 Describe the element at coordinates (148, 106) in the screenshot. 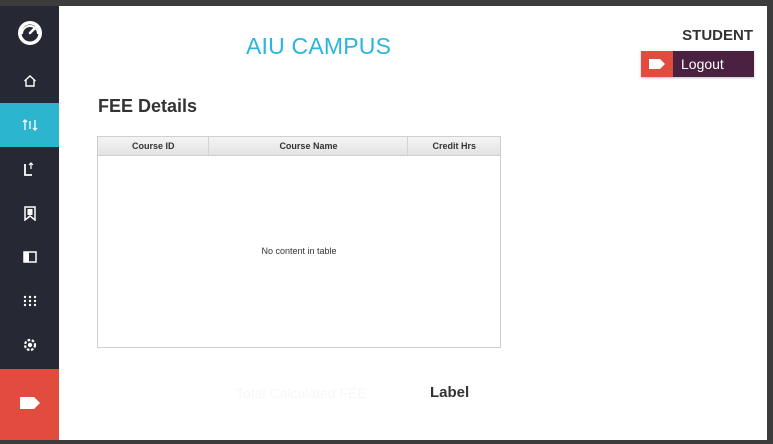

I see `page-title: FEE Details` at that location.